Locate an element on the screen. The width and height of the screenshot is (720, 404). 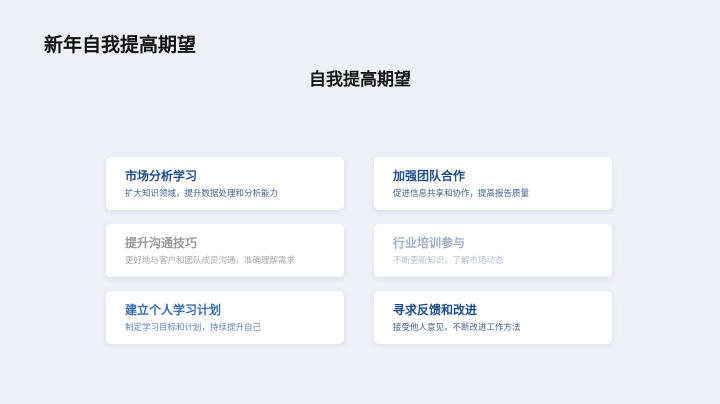
goal-card-description: 制定学习目标和计划，持续提升自己 is located at coordinates (193, 328).